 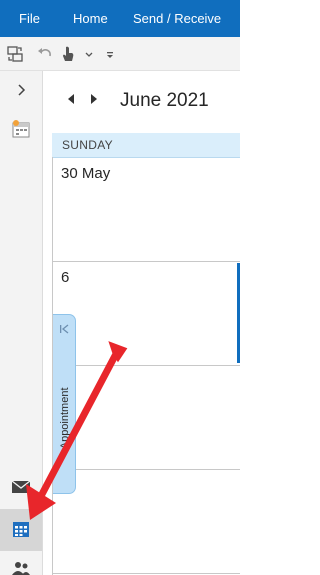 I want to click on tab-file: File, so click(x=29, y=18).